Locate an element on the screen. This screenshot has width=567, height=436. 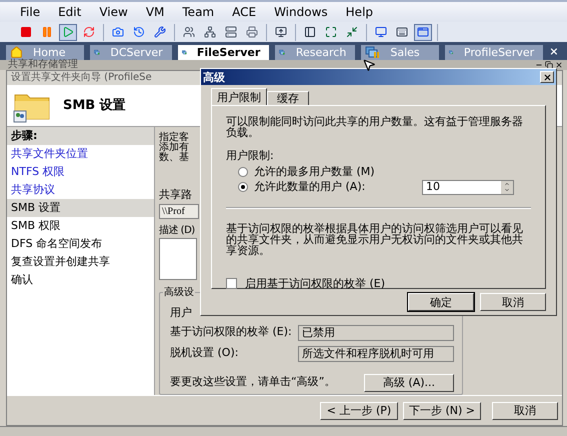
step-item: 共享文件夹位置 is located at coordinates (80, 154).